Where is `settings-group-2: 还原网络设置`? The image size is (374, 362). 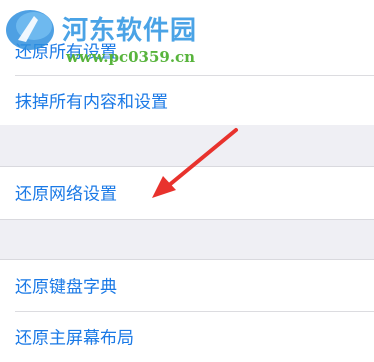
settings-group-2: 还原网络设置 is located at coordinates (187, 193).